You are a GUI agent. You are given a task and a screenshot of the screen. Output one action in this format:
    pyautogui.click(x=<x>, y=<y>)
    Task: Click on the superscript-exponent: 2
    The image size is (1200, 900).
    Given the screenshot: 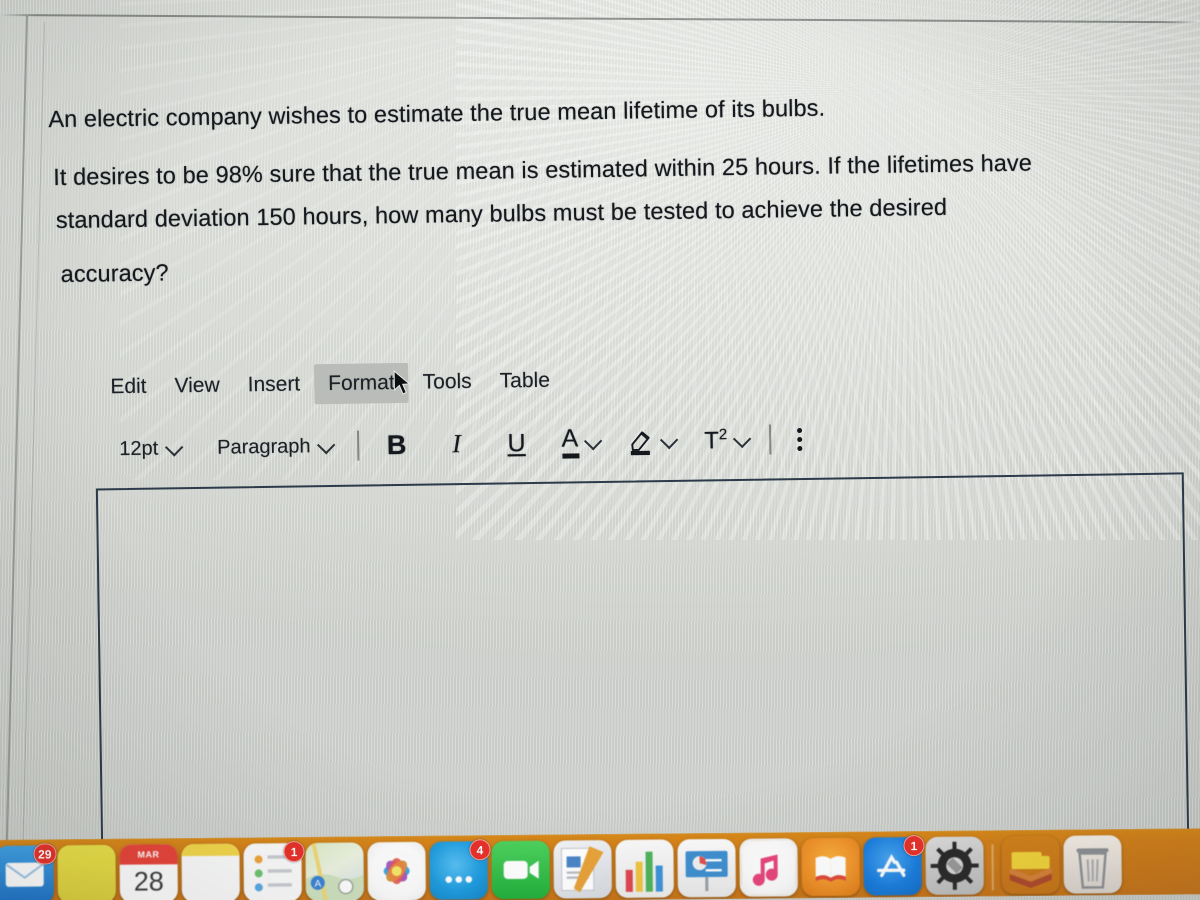 What is the action you would take?
    pyautogui.click(x=723, y=434)
    